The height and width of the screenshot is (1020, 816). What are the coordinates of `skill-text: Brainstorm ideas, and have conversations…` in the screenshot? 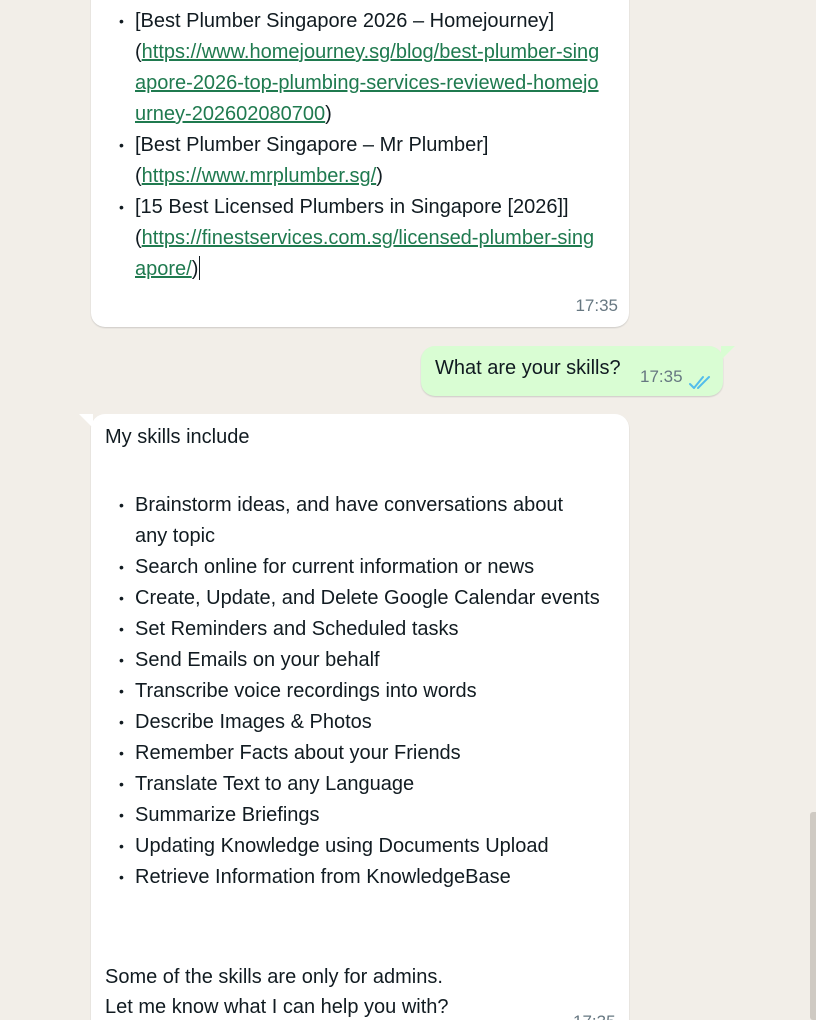 It's located at (349, 520).